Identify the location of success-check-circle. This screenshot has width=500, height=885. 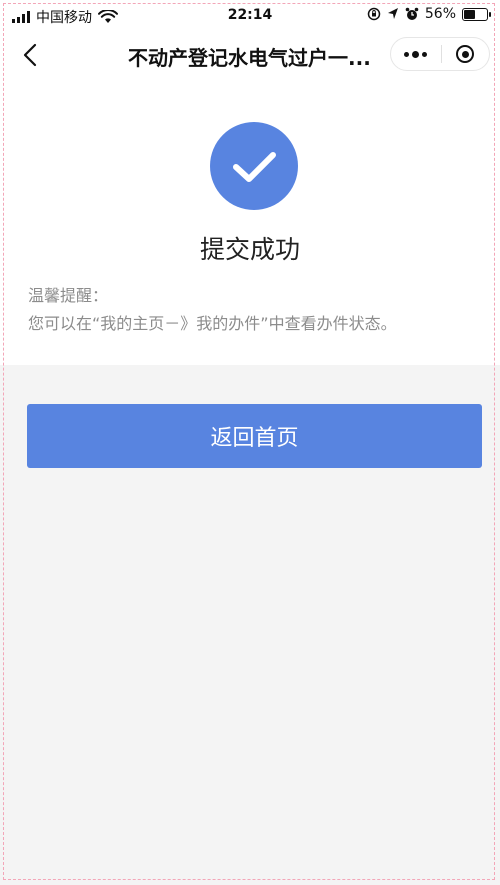
(254, 166).